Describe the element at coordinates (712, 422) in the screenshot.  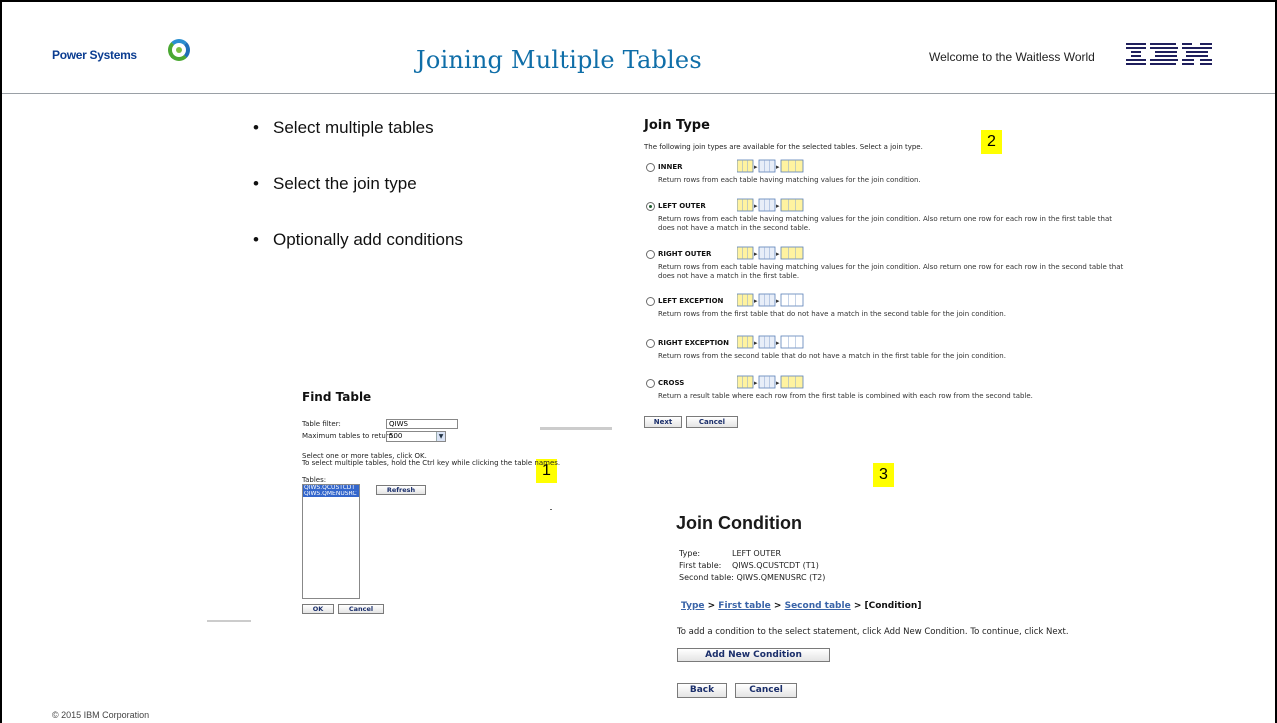
I see `join-type-cancel-button: Cancel` at that location.